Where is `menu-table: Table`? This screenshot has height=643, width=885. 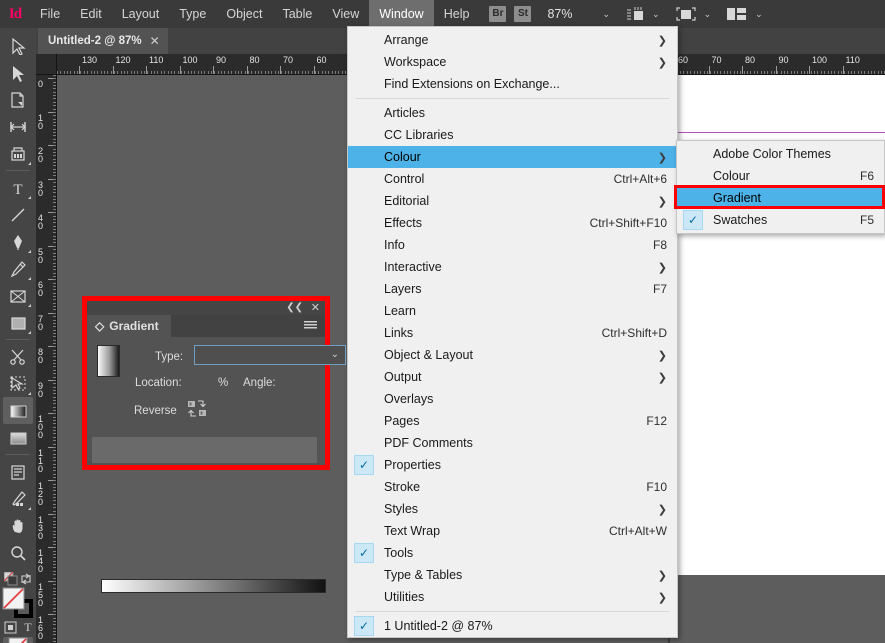
menu-table: Table is located at coordinates (297, 14).